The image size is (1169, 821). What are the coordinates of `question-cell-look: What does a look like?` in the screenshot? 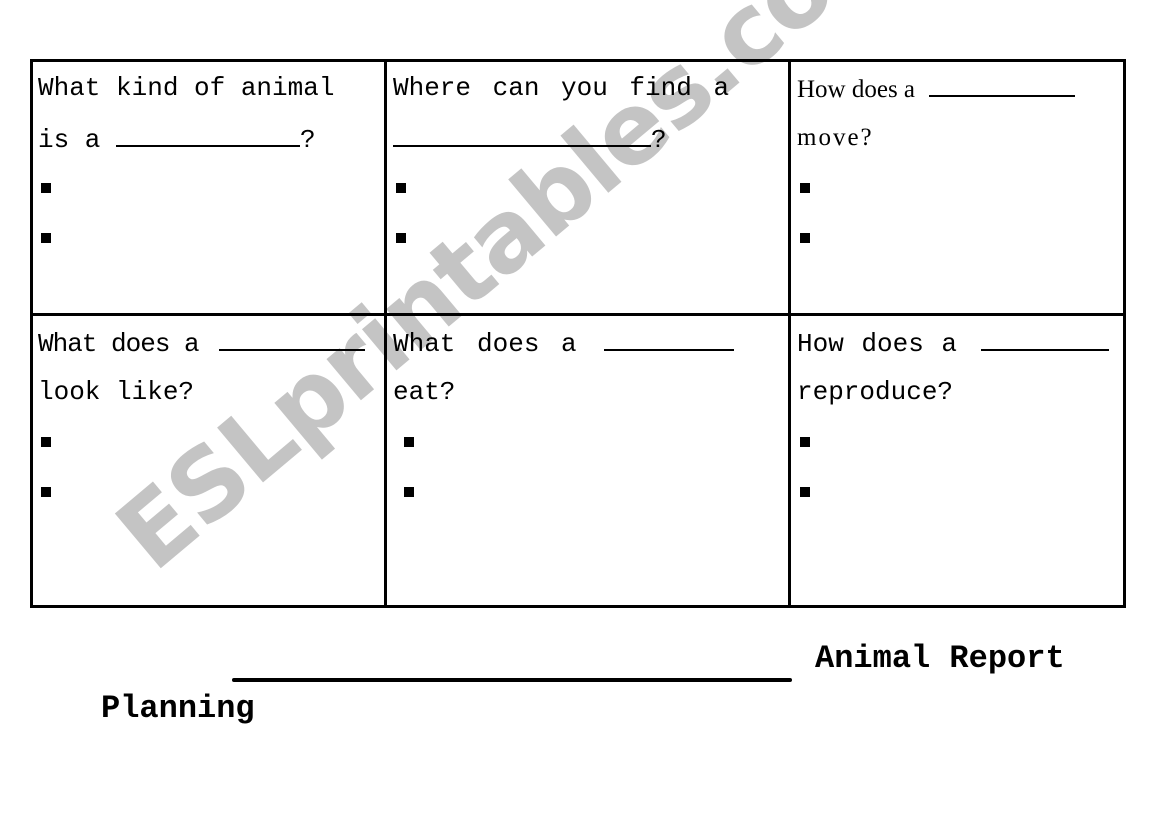 It's located at (210, 417).